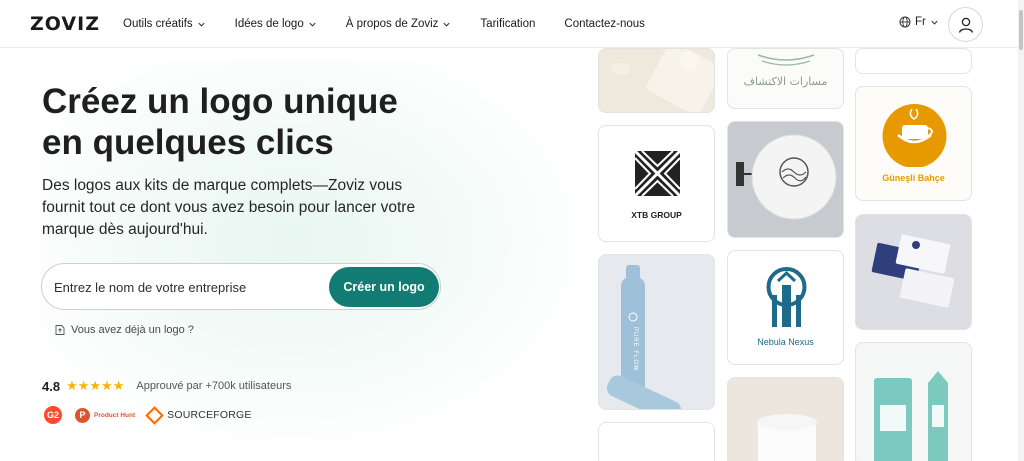 The width and height of the screenshot is (1024, 461). I want to click on gallery-card-xtb: XTB GROUP, so click(656, 183).